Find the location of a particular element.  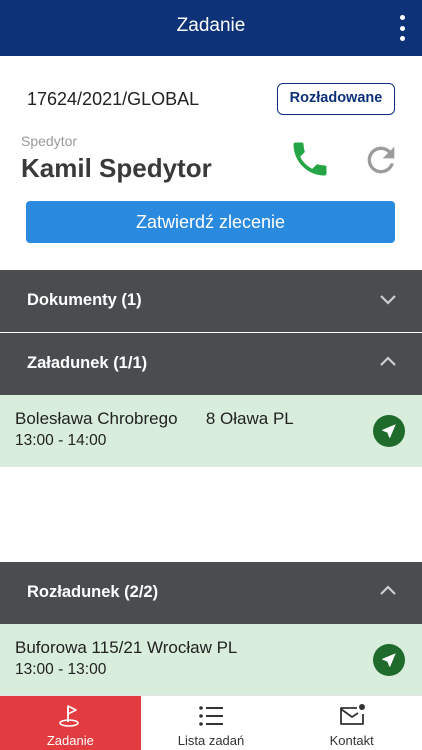

stop-address: Buforowa 115/21 Wrocław PL is located at coordinates (126, 647).